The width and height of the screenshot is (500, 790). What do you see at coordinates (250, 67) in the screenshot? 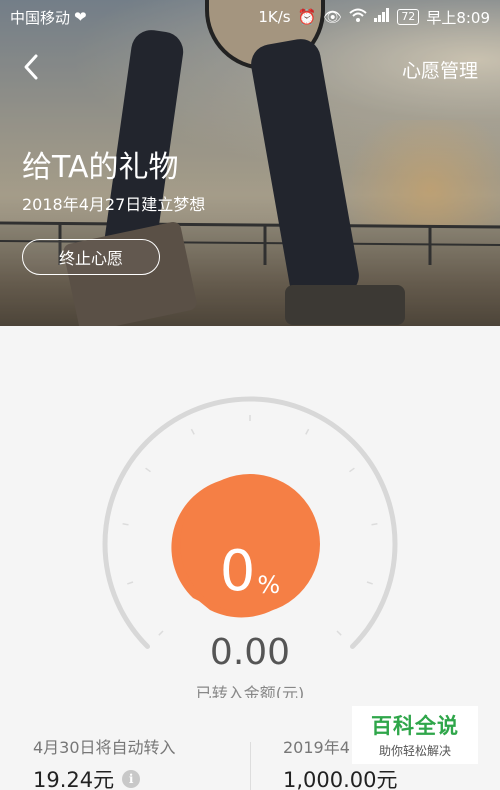
I see `top-bar: 心愿管理` at bounding box center [250, 67].